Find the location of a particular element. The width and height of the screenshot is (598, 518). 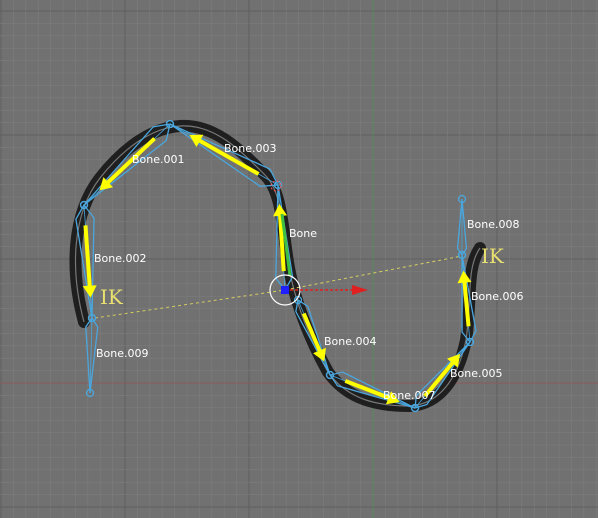

ik-label-left: IK is located at coordinates (112, 297).